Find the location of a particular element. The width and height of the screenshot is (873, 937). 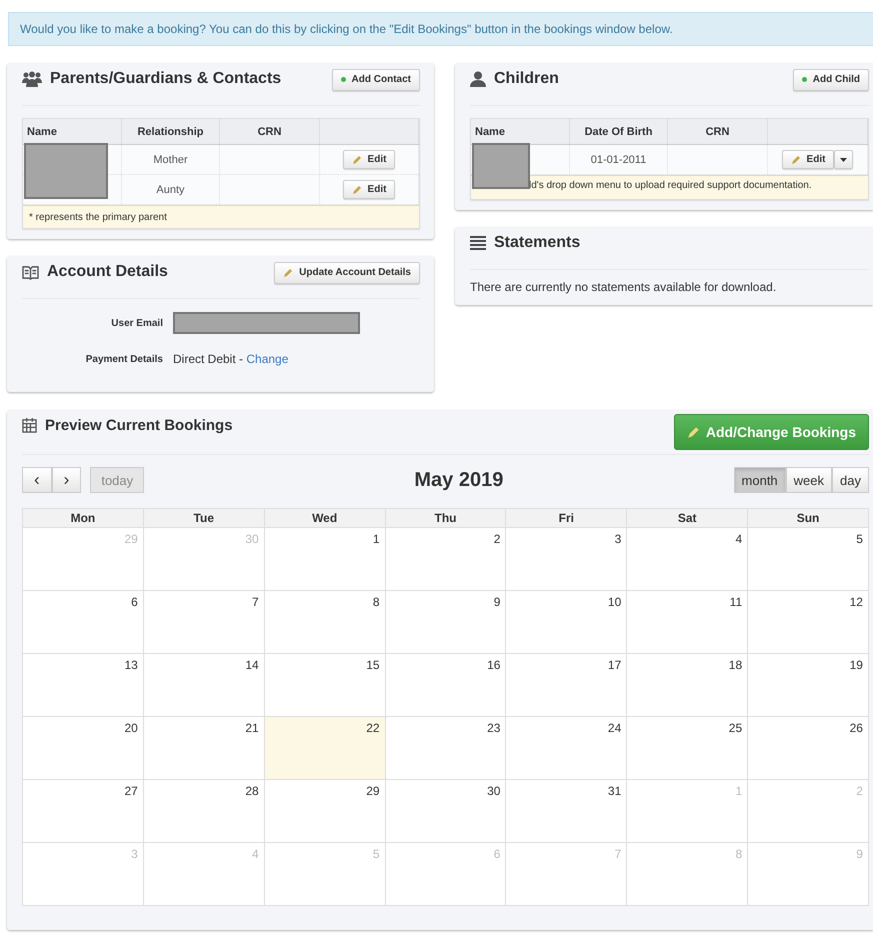

book-icon is located at coordinates (30, 272).